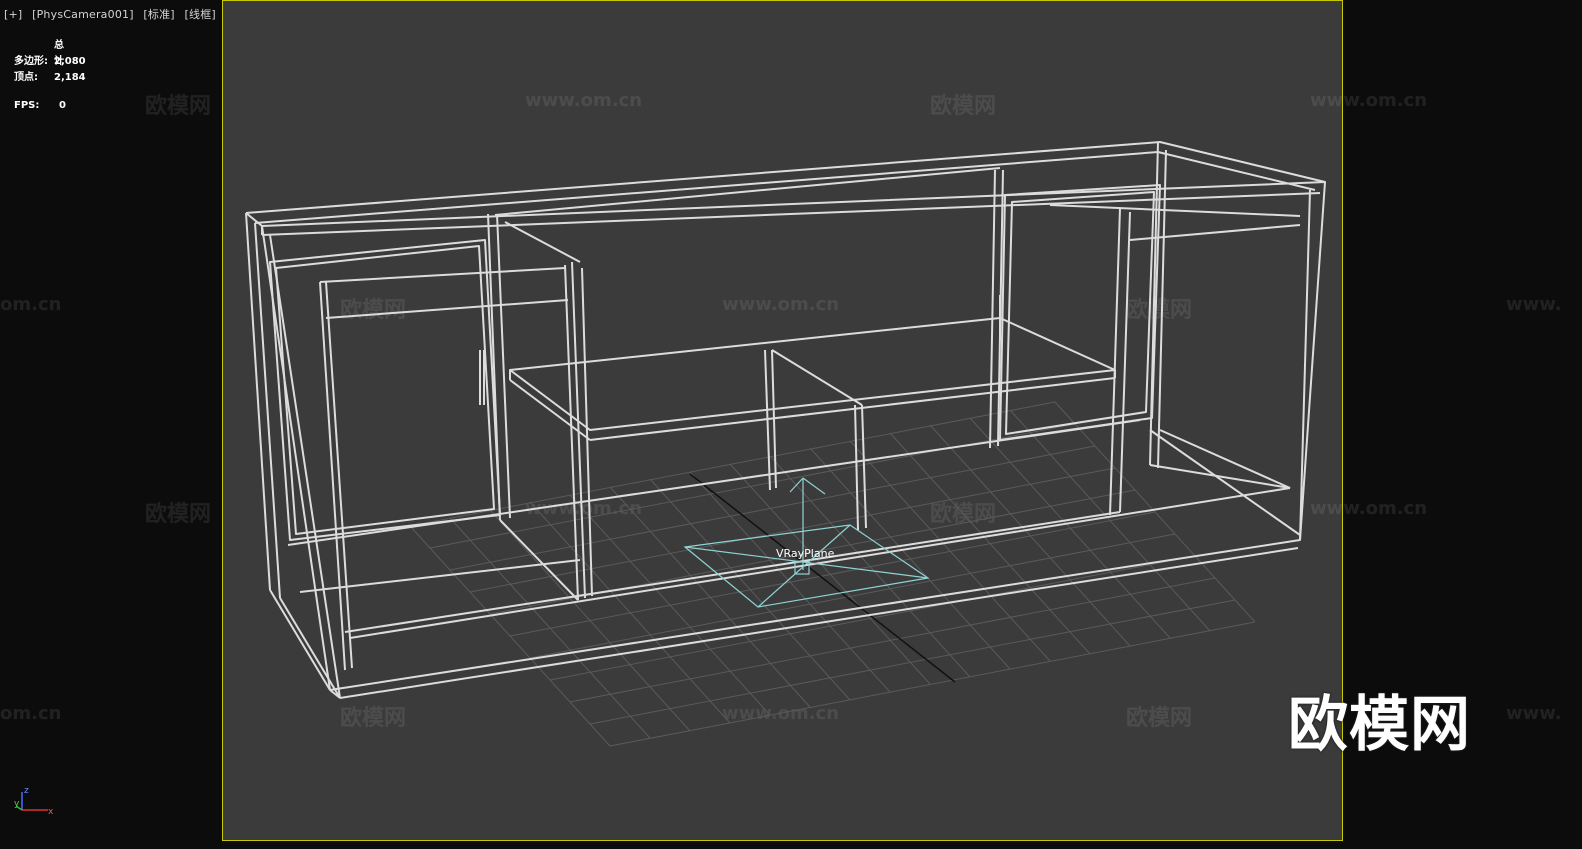 This screenshot has height=849, width=1582. Describe the element at coordinates (70, 77) in the screenshot. I see `vertices-value: 2,184` at that location.